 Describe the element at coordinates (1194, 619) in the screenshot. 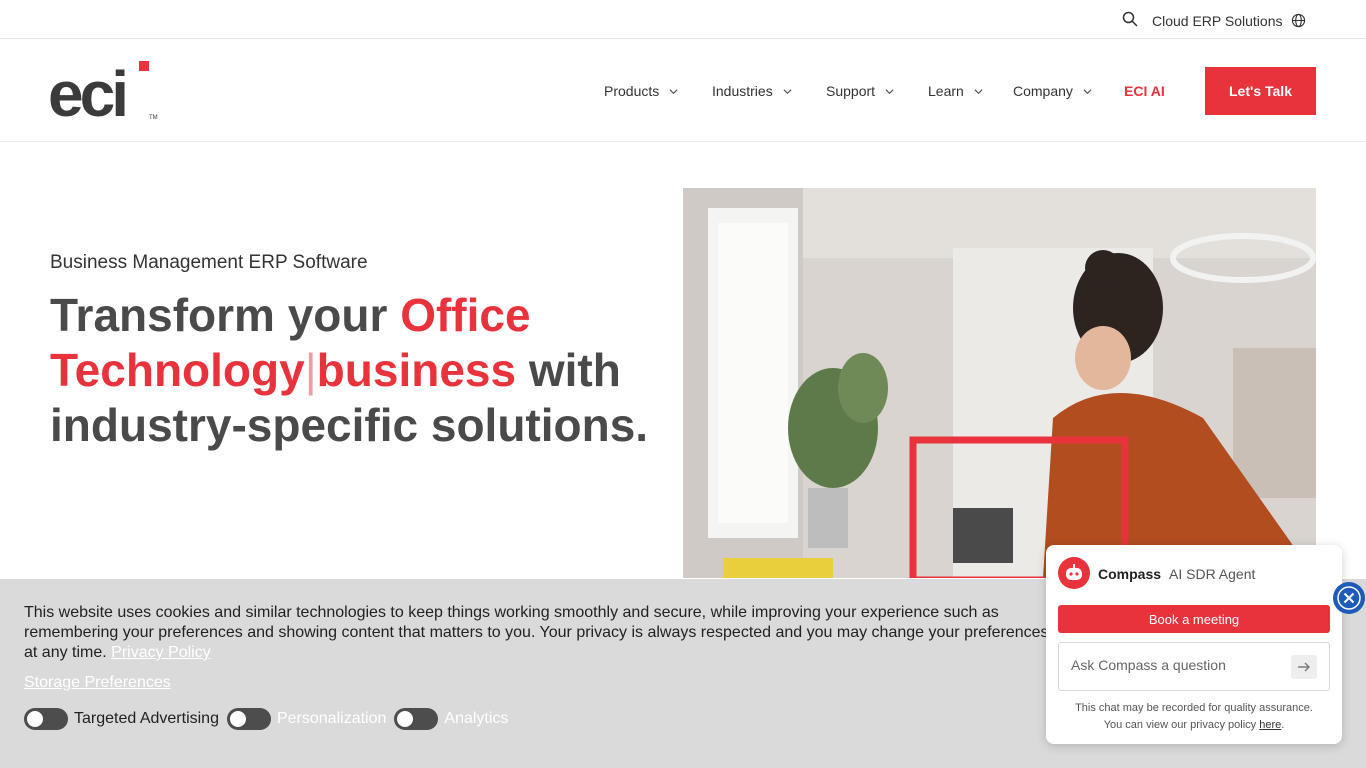

I see `book-meeting-button: Book a meeting` at that location.